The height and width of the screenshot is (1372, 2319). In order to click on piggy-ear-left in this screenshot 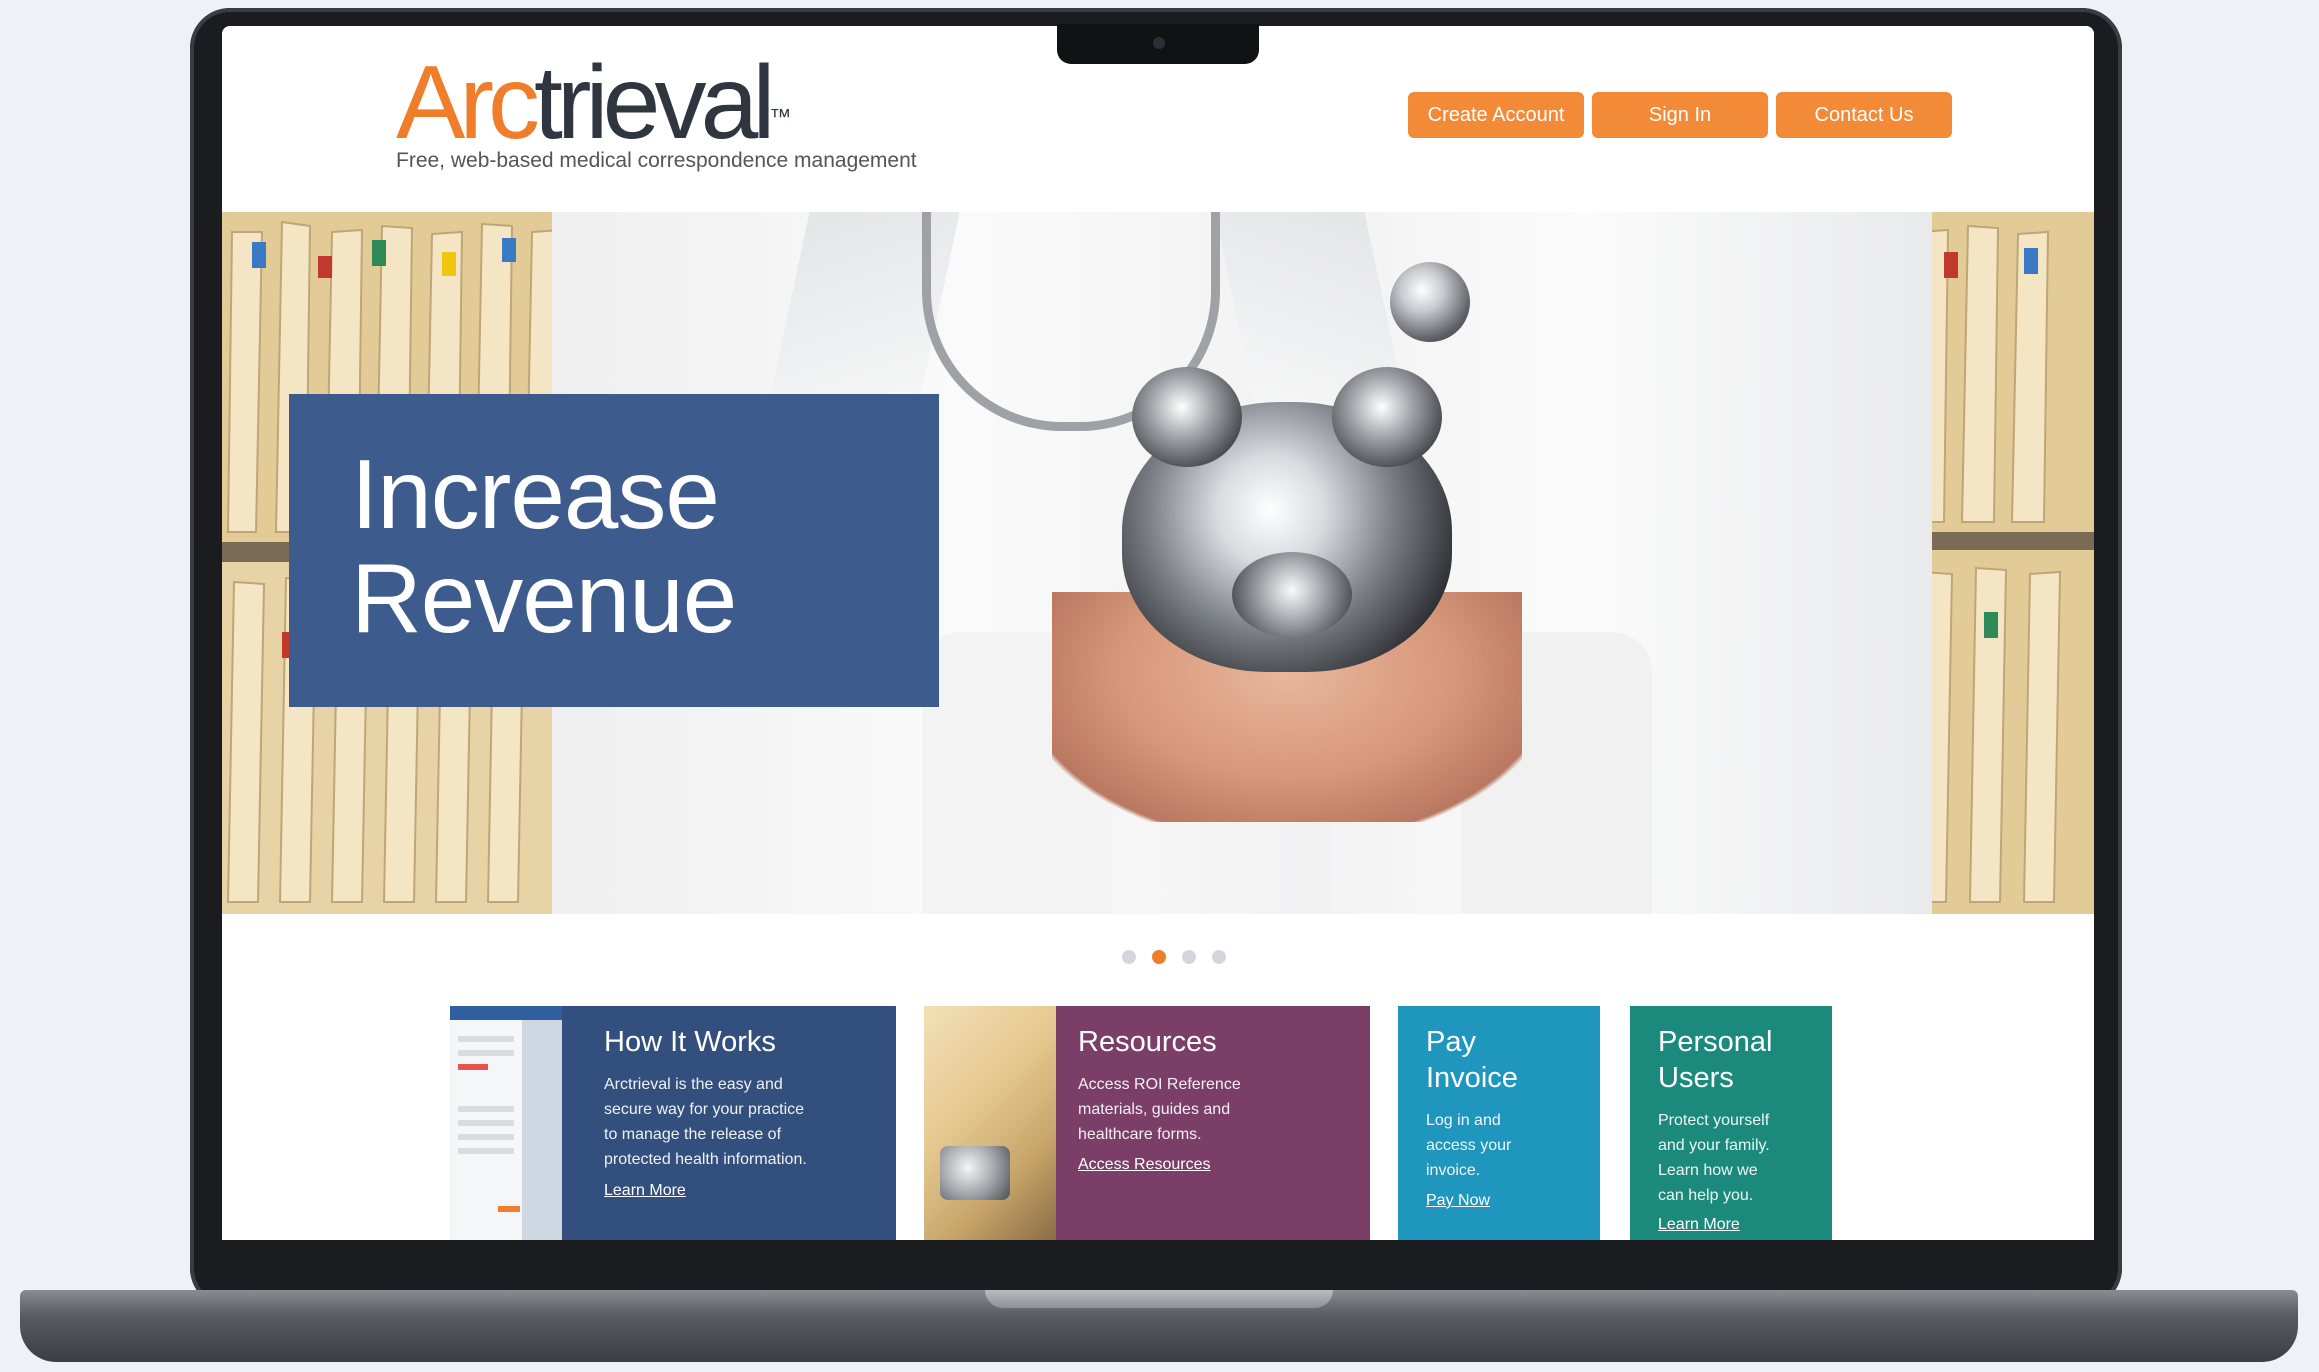, I will do `click(1187, 417)`.